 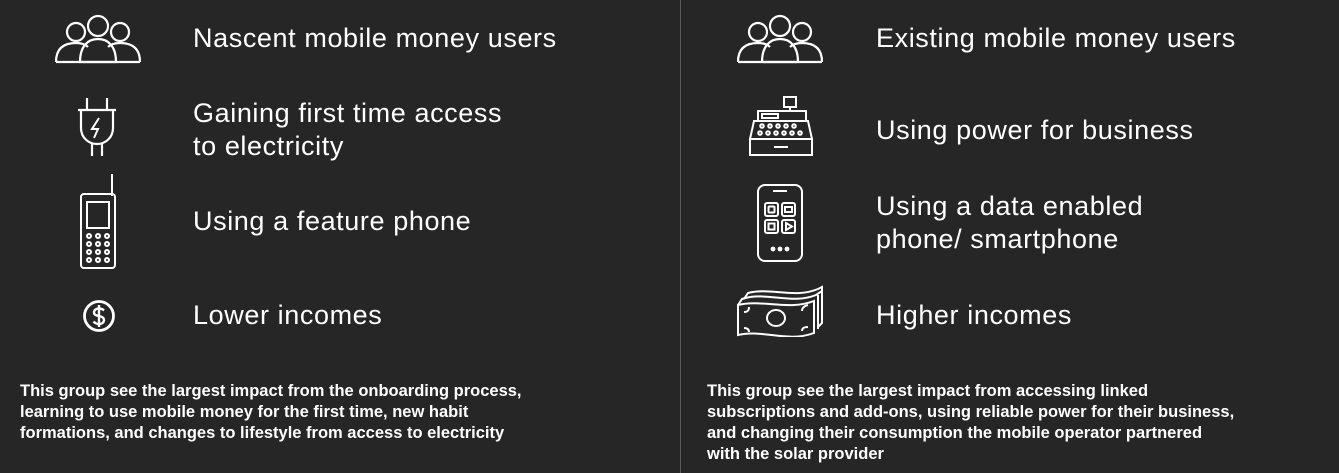 I want to click on smartphone-icon, so click(x=780, y=223).